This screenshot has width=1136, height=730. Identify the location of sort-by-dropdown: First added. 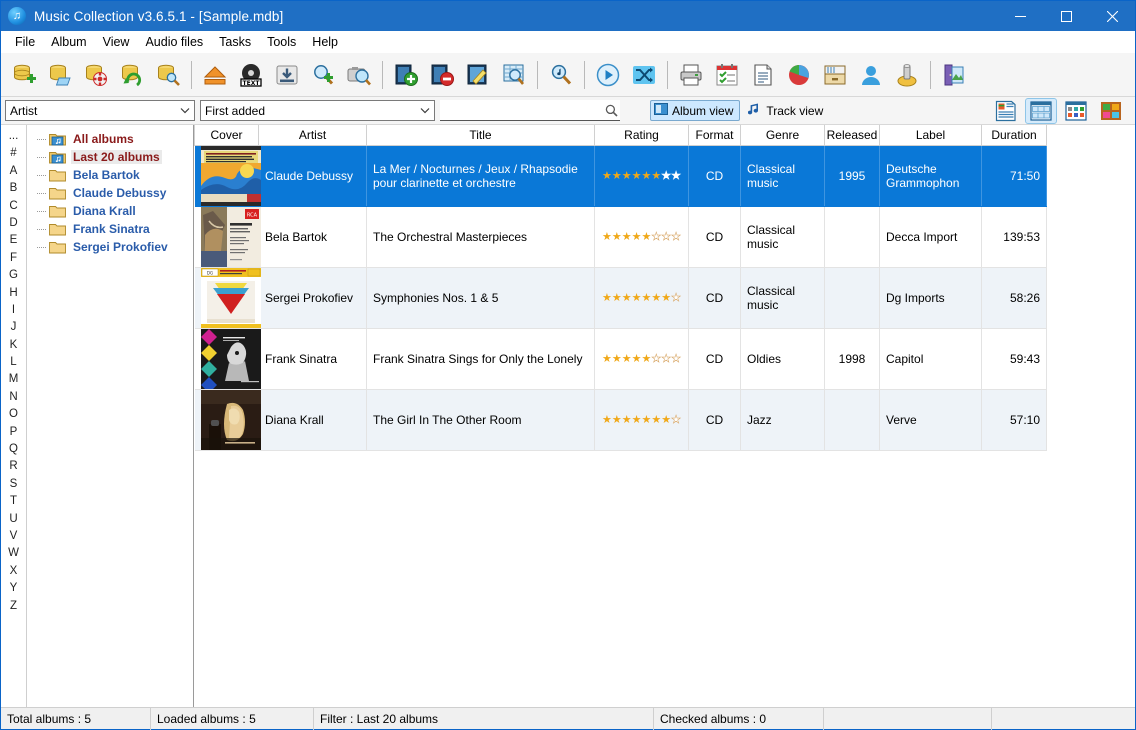
(317, 110).